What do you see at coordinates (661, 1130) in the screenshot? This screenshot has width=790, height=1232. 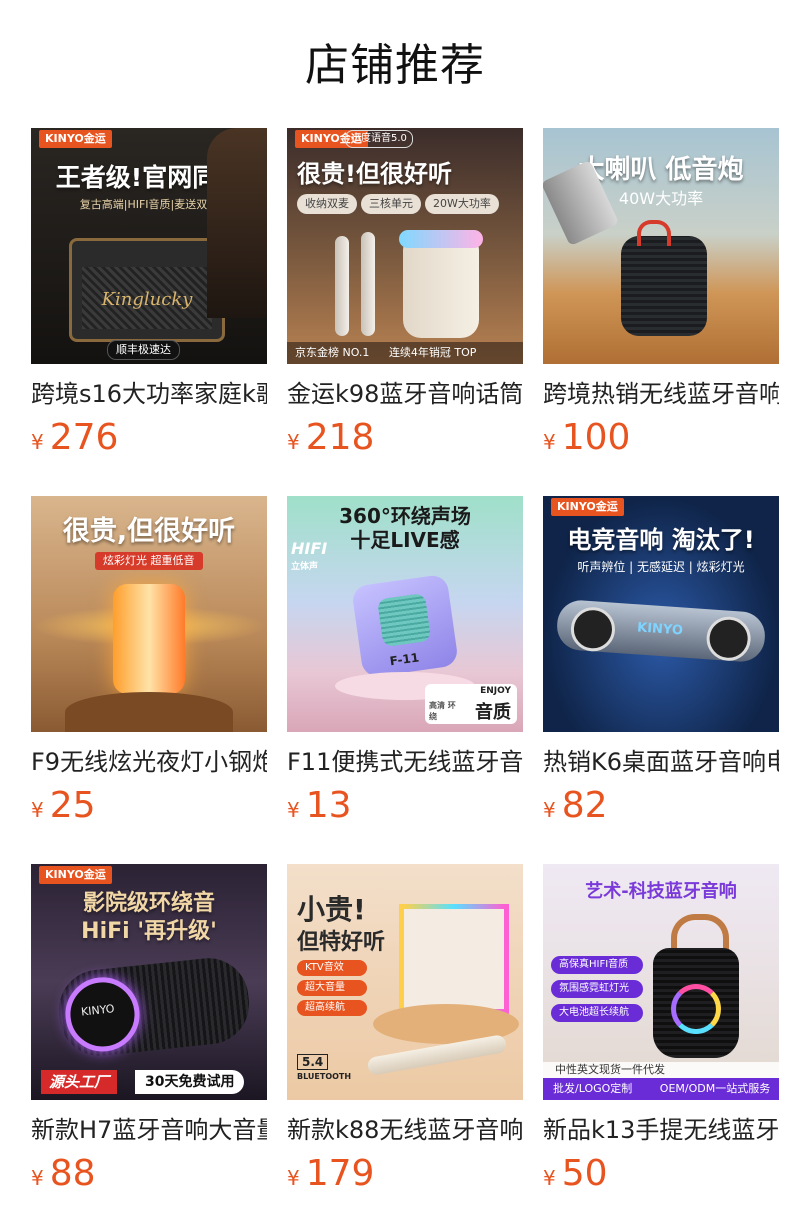 I see `product-name: 新品k13手提无线蓝牙音响` at bounding box center [661, 1130].